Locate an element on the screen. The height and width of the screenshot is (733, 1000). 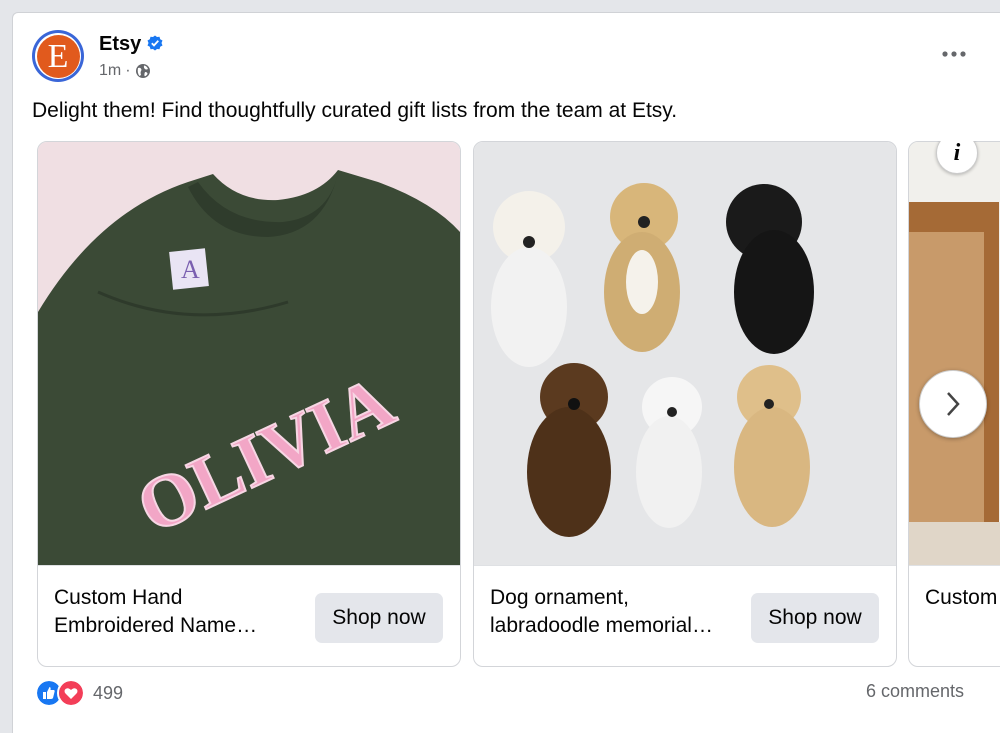
etsy-logo: E is located at coordinates (58, 56).